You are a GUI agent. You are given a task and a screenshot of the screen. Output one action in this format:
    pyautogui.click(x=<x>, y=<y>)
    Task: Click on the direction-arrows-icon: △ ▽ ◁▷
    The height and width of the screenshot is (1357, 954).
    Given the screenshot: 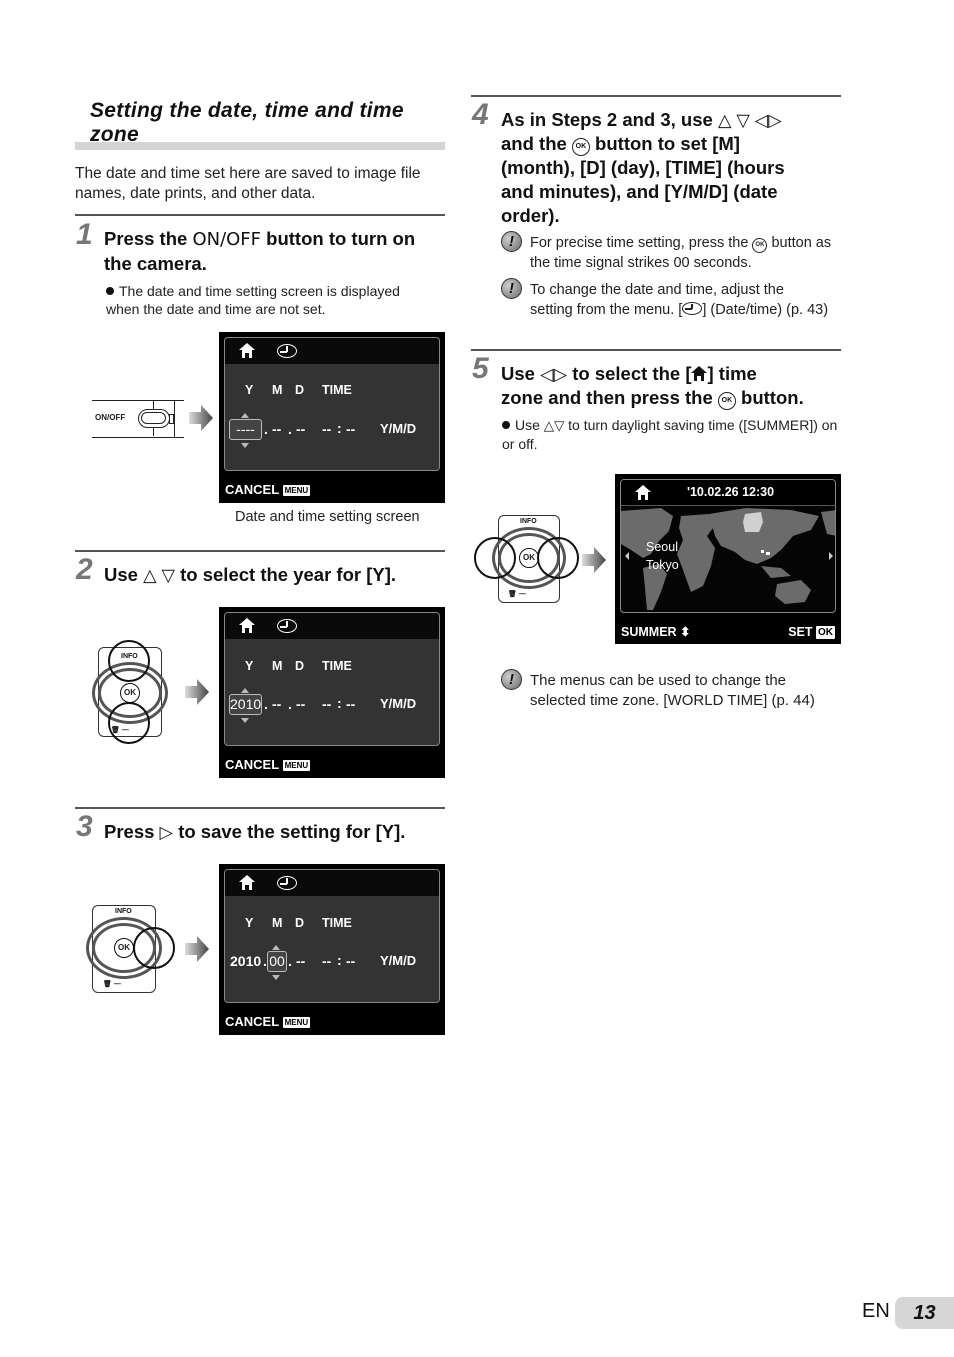 What is the action you would take?
    pyautogui.click(x=749, y=120)
    